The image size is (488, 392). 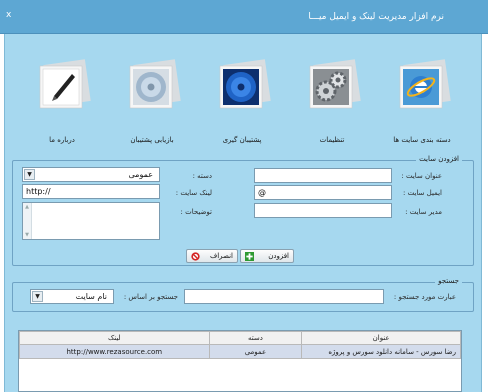 I want to click on cd-backup-icon, so click(x=245, y=84).